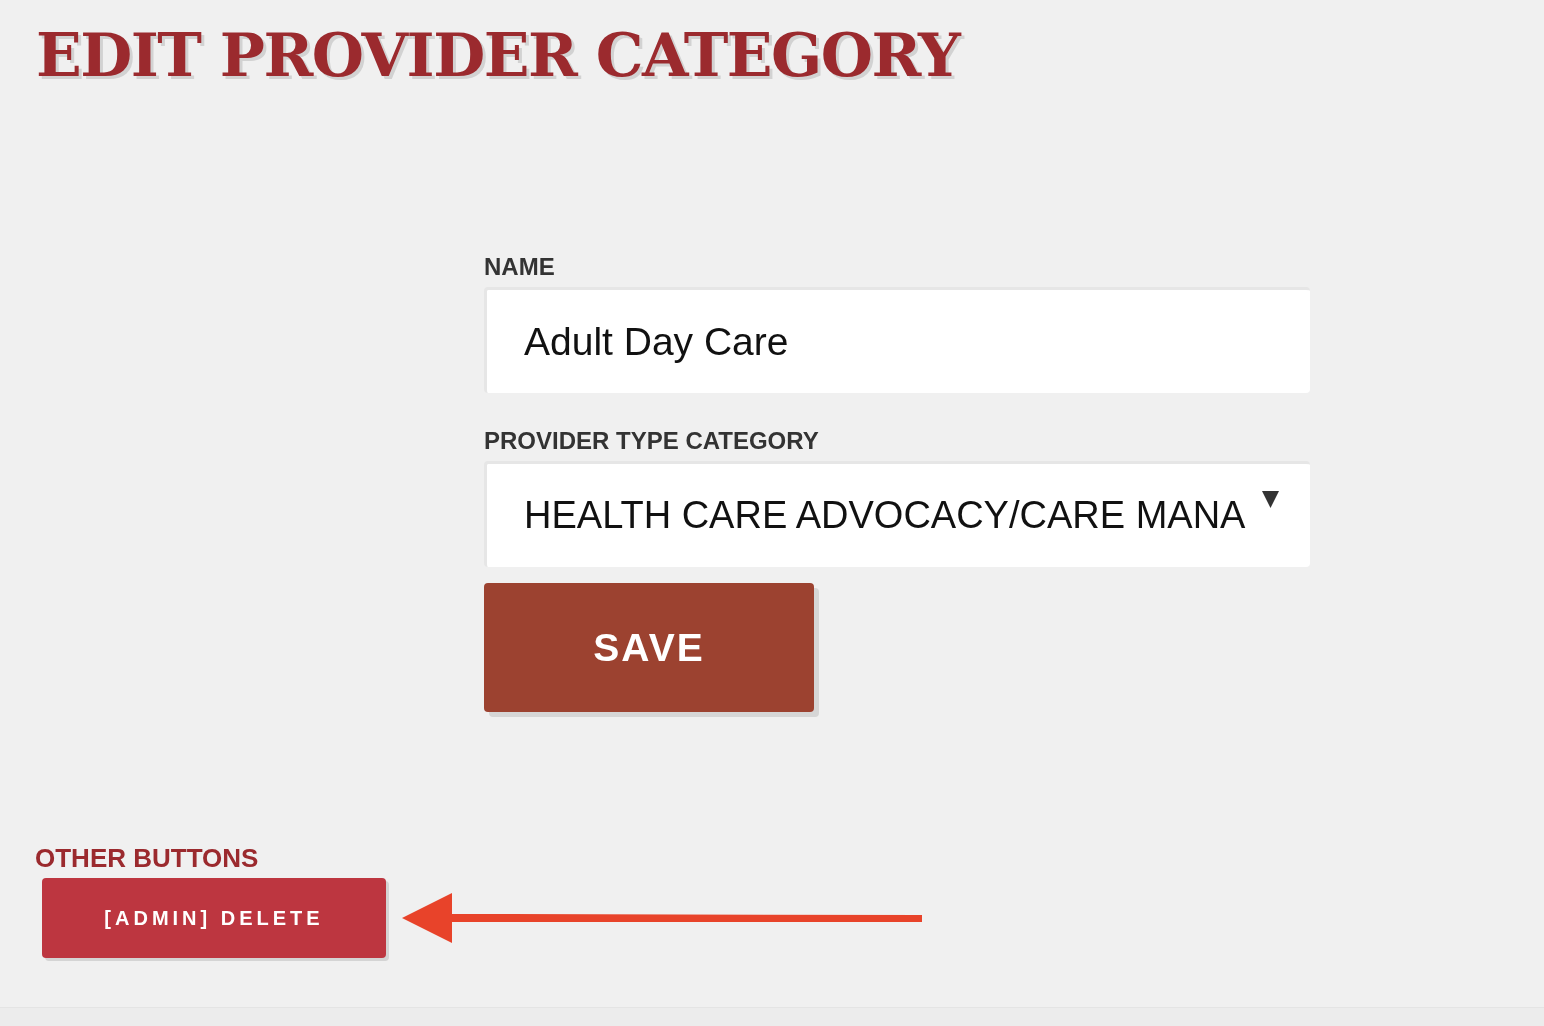 This screenshot has height=1026, width=1544. I want to click on field-label: NAME, so click(519, 267).